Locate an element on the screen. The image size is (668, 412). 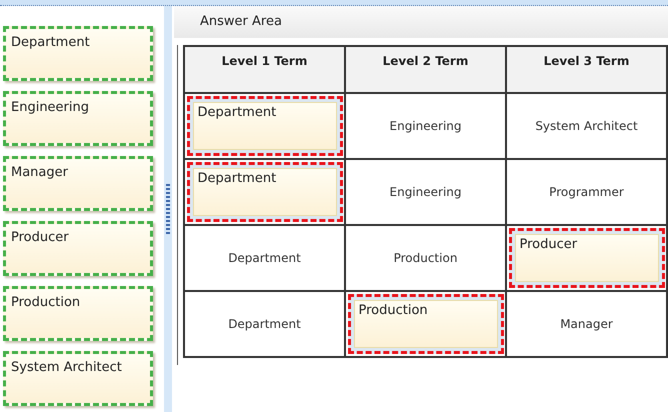
splitter-handle is located at coordinates (168, 209).